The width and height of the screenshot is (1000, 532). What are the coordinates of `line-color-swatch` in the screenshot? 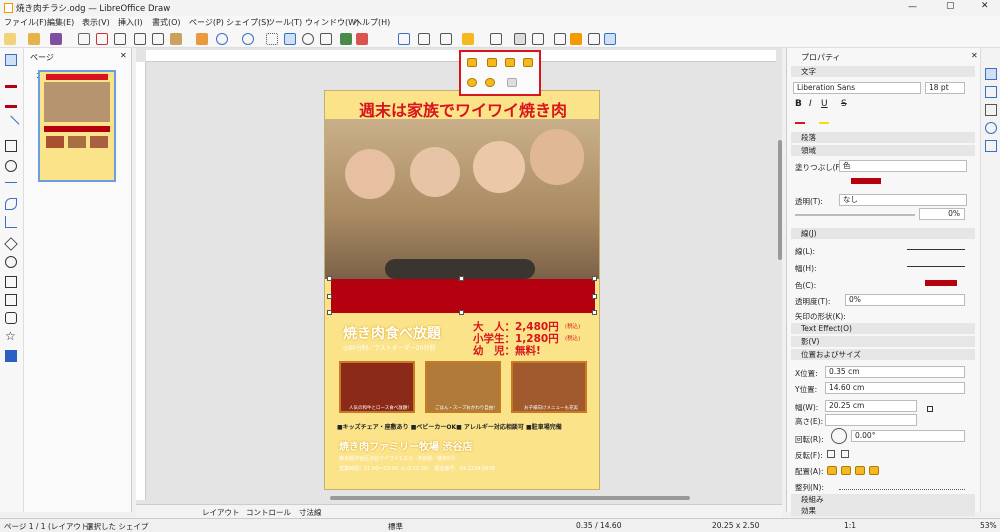 It's located at (941, 283).